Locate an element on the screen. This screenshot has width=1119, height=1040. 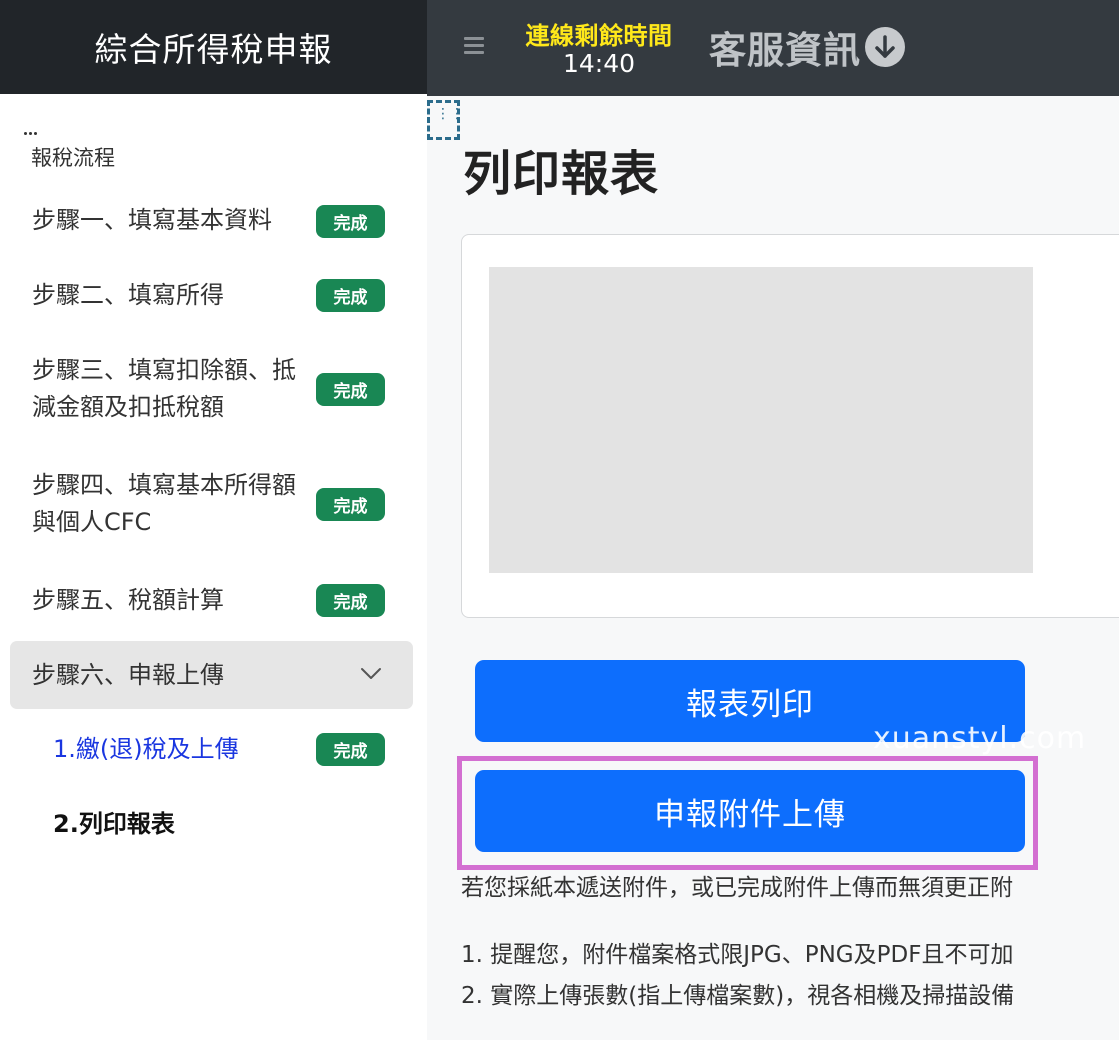
sidebar-step-2: 步驟二、填寫所得 is located at coordinates (128, 295).